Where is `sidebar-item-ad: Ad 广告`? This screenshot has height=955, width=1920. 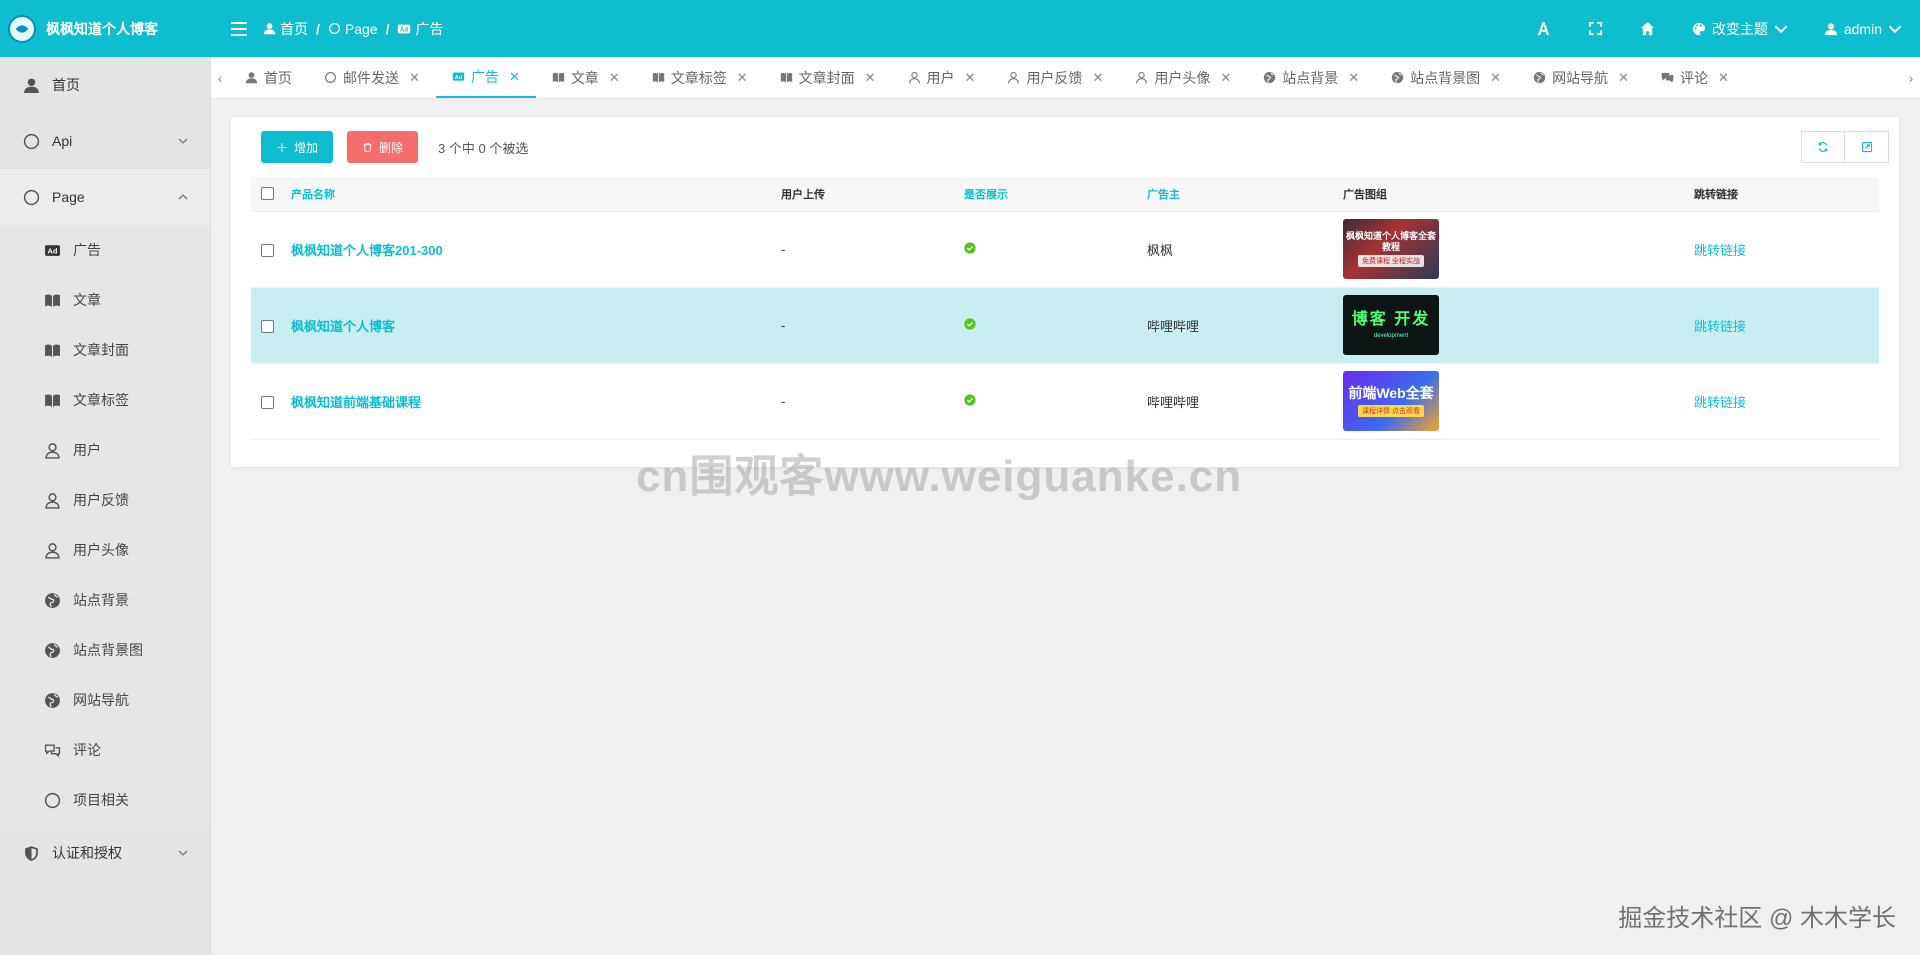
sidebar-item-ad: Ad 广告 is located at coordinates (105, 250).